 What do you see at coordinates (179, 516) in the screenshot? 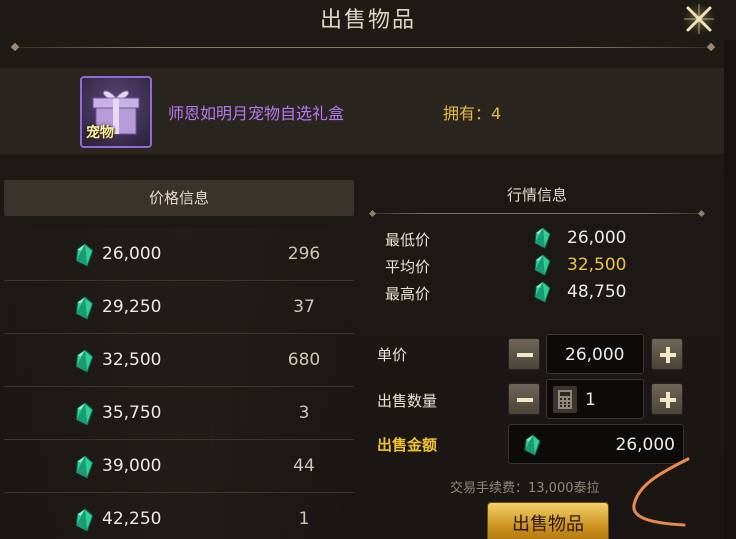
I see `price-row: 42,250 1` at bounding box center [179, 516].